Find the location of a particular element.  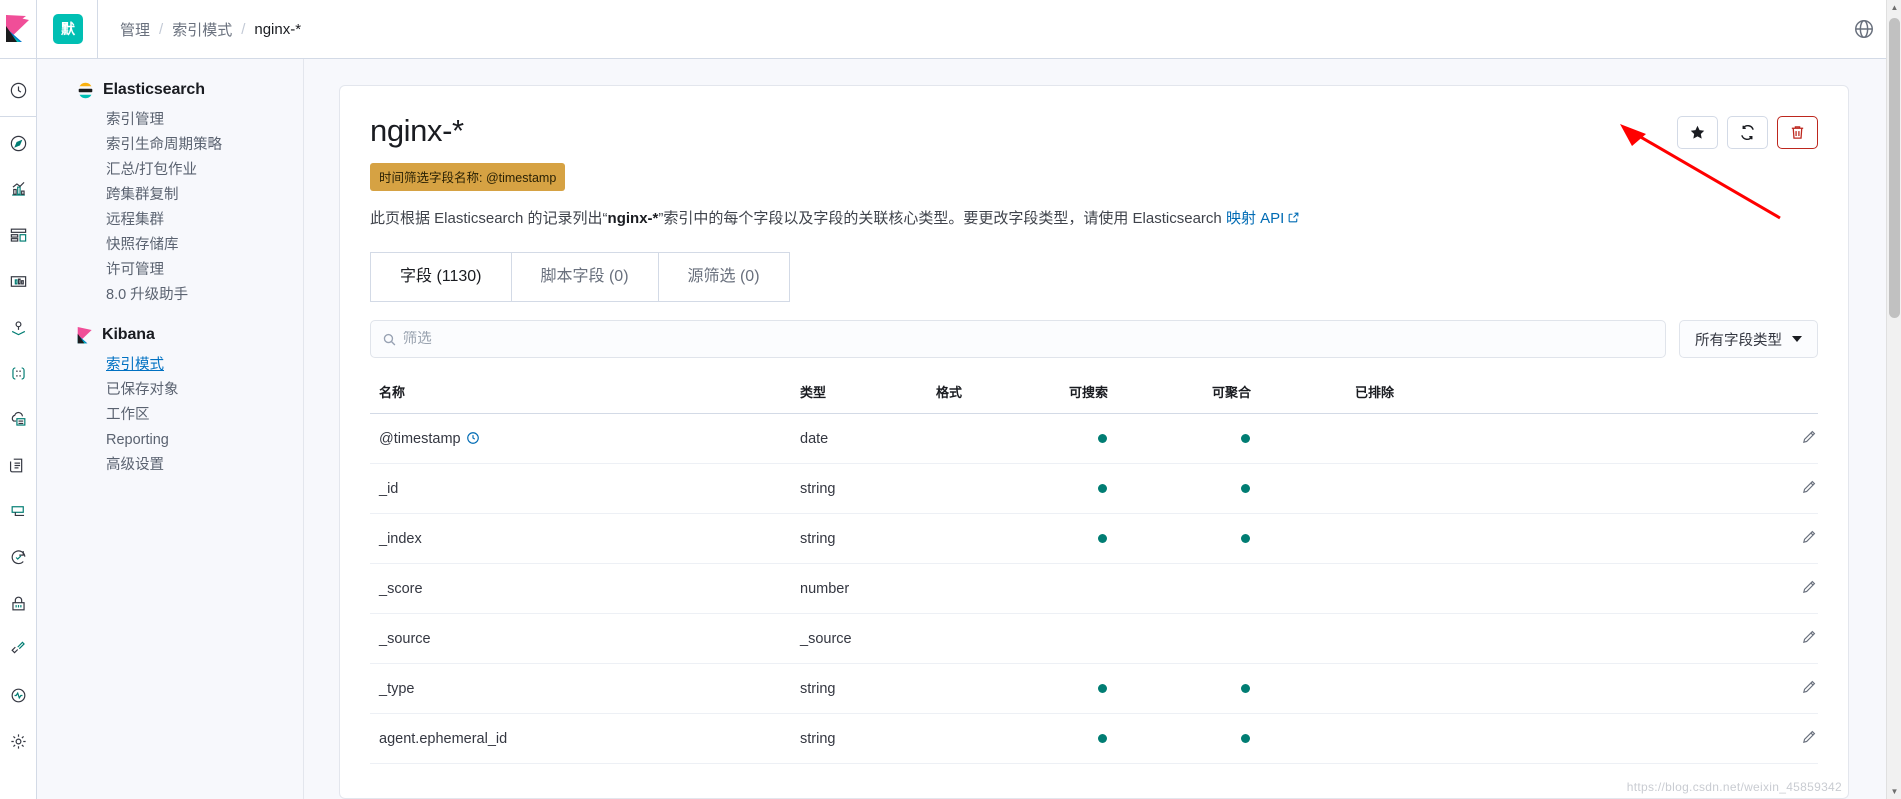

cell-field-type: number is located at coordinates (868, 588).